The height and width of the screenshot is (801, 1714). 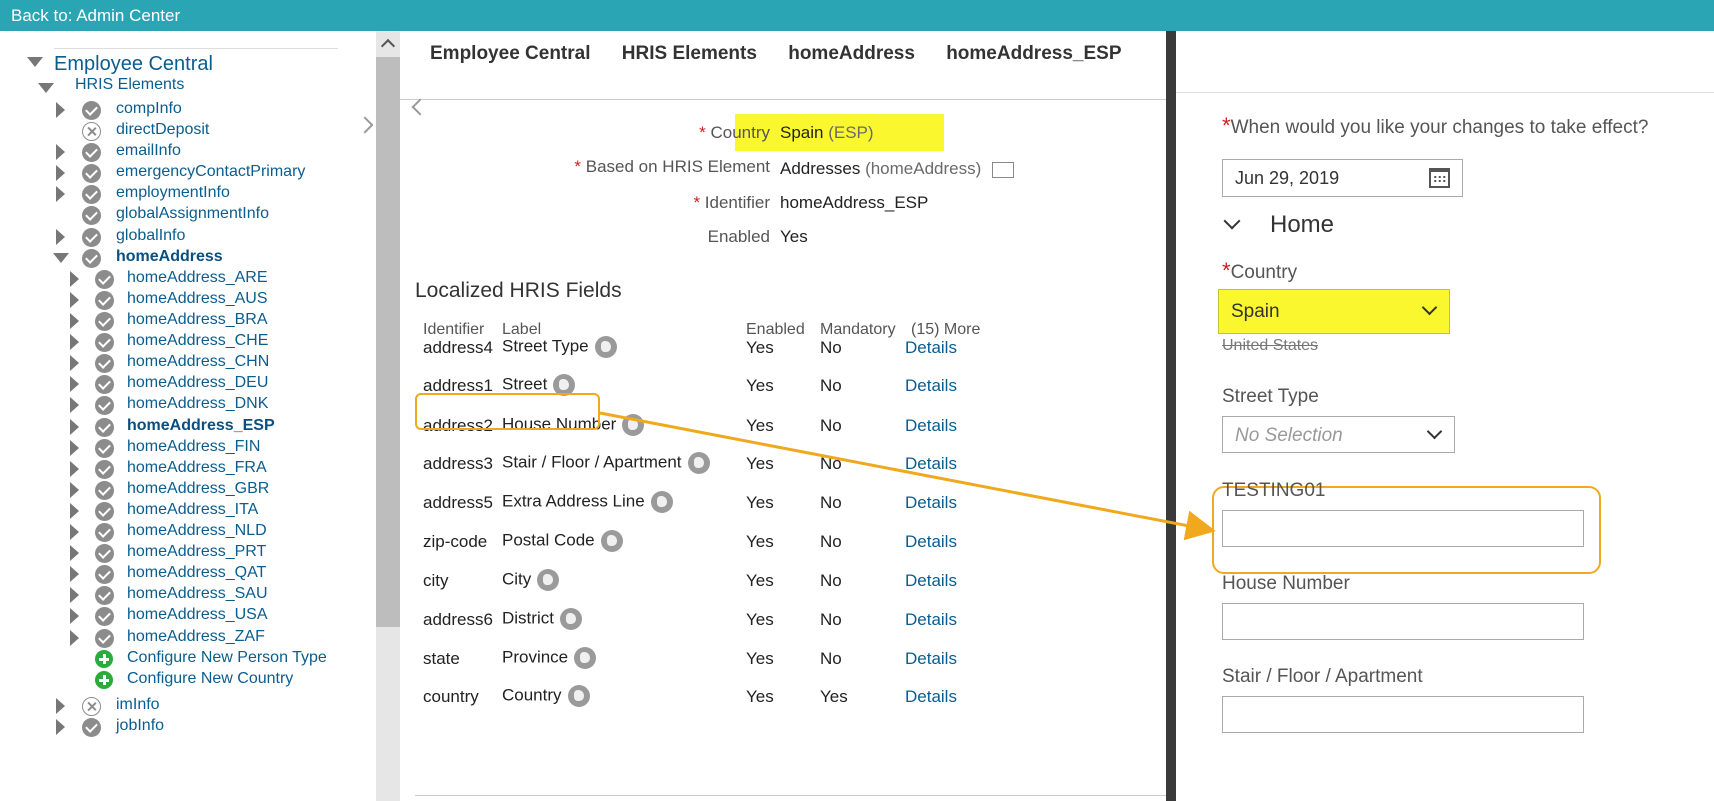 I want to click on sidebar-scrollbar, so click(x=388, y=416).